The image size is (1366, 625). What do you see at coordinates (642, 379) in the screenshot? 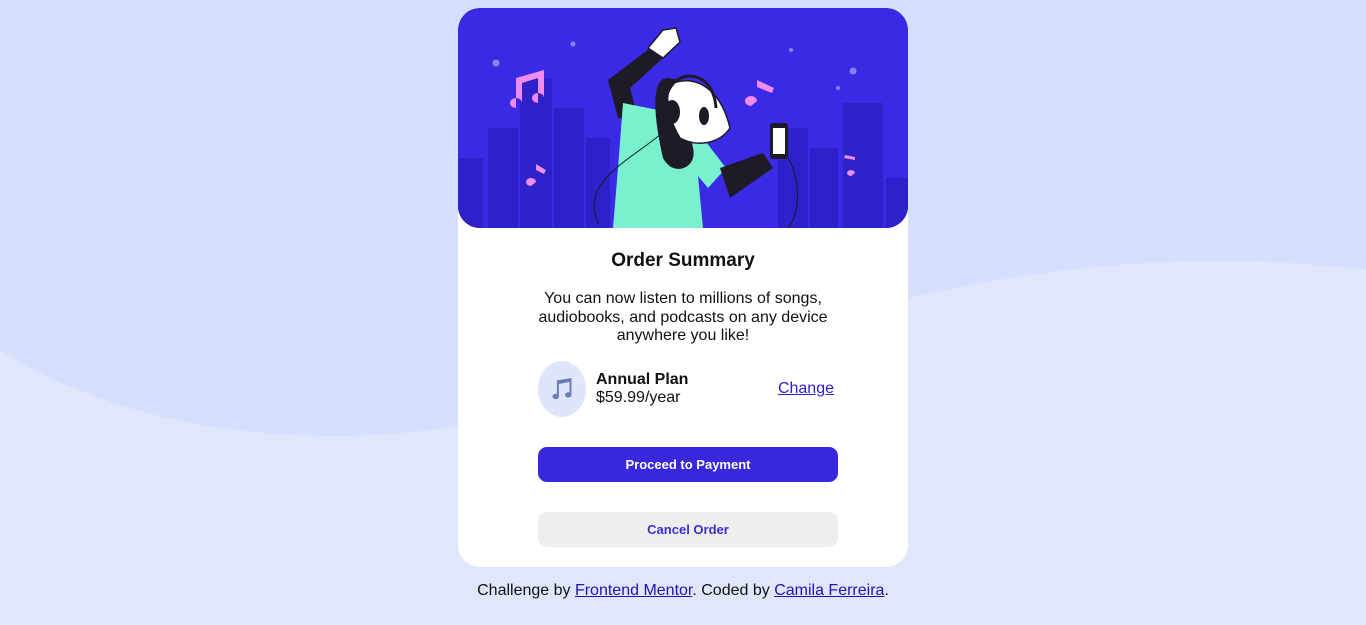
I see `plan-name: Annual Plan` at bounding box center [642, 379].